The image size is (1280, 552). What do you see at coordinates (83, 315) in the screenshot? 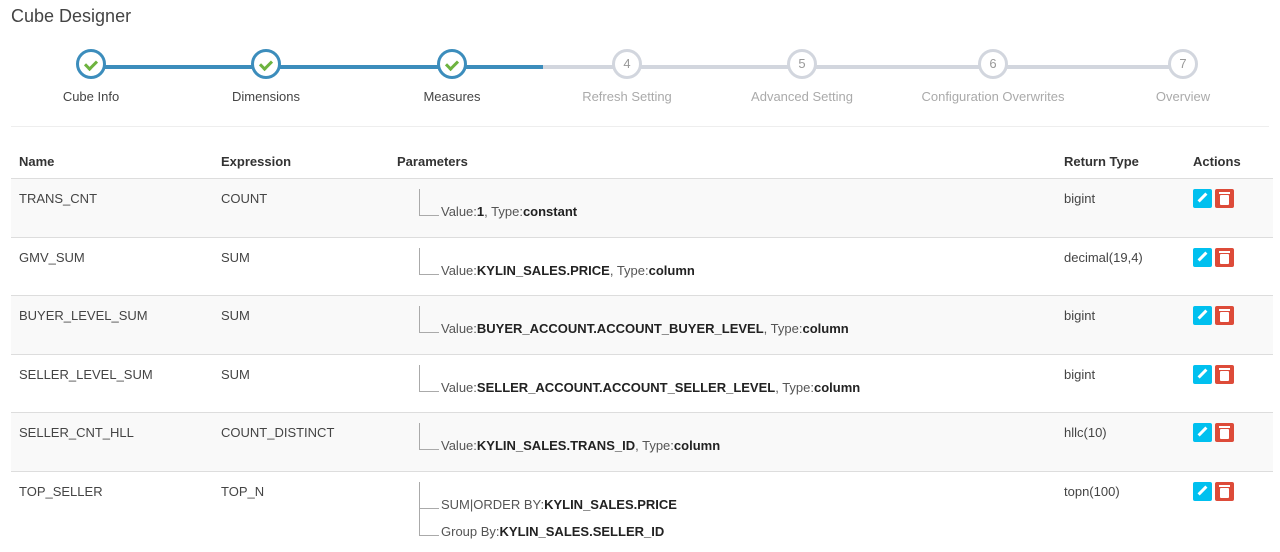
I see `measure-name: BUYER_LEVEL_SUM` at bounding box center [83, 315].